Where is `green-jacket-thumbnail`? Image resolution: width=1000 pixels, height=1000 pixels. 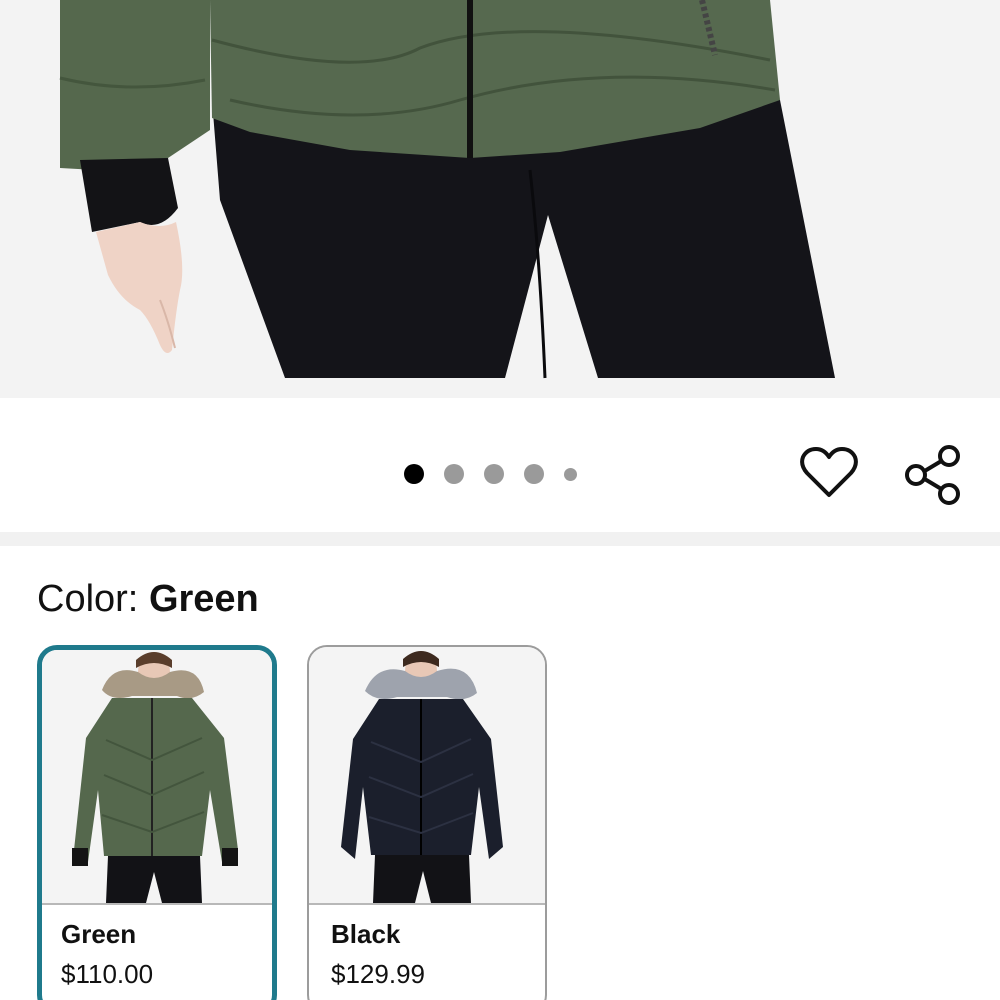 green-jacket-thumbnail is located at coordinates (155, 777).